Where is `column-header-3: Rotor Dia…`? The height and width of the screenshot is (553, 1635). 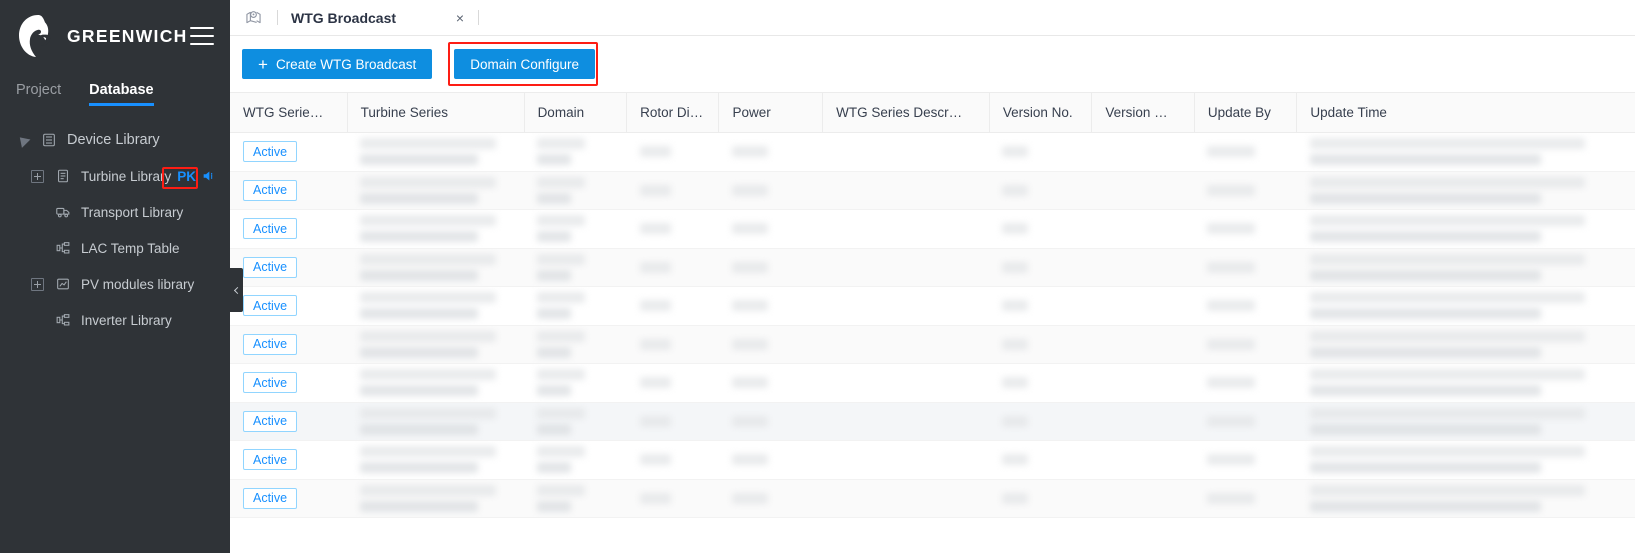 column-header-3: Rotor Dia… is located at coordinates (673, 112).